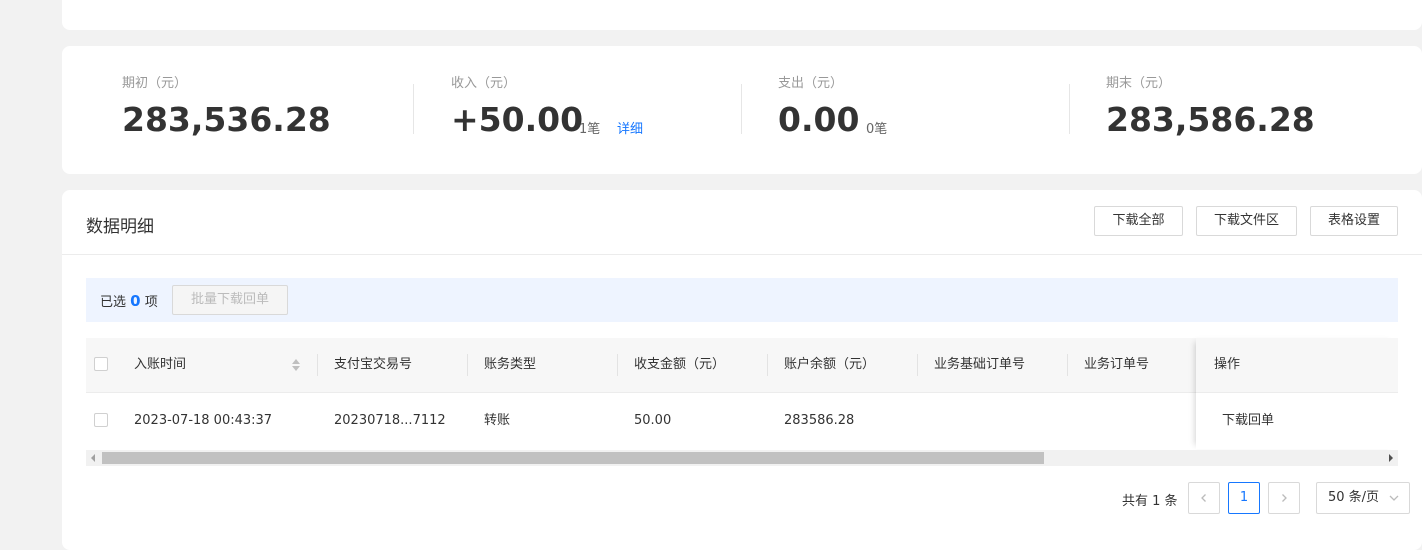  Describe the element at coordinates (1244, 498) in the screenshot. I see `page-button-1: 1` at that location.